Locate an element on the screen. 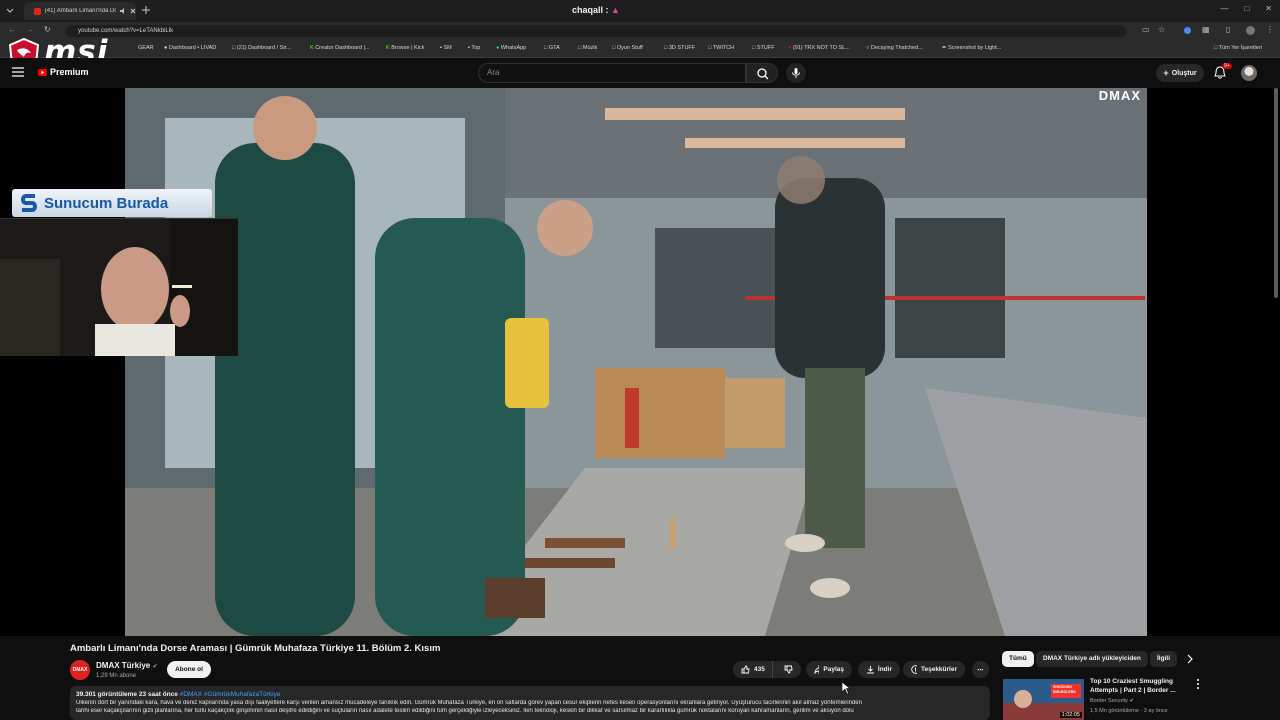  bookmark-item: GEAR is located at coordinates (146, 48).